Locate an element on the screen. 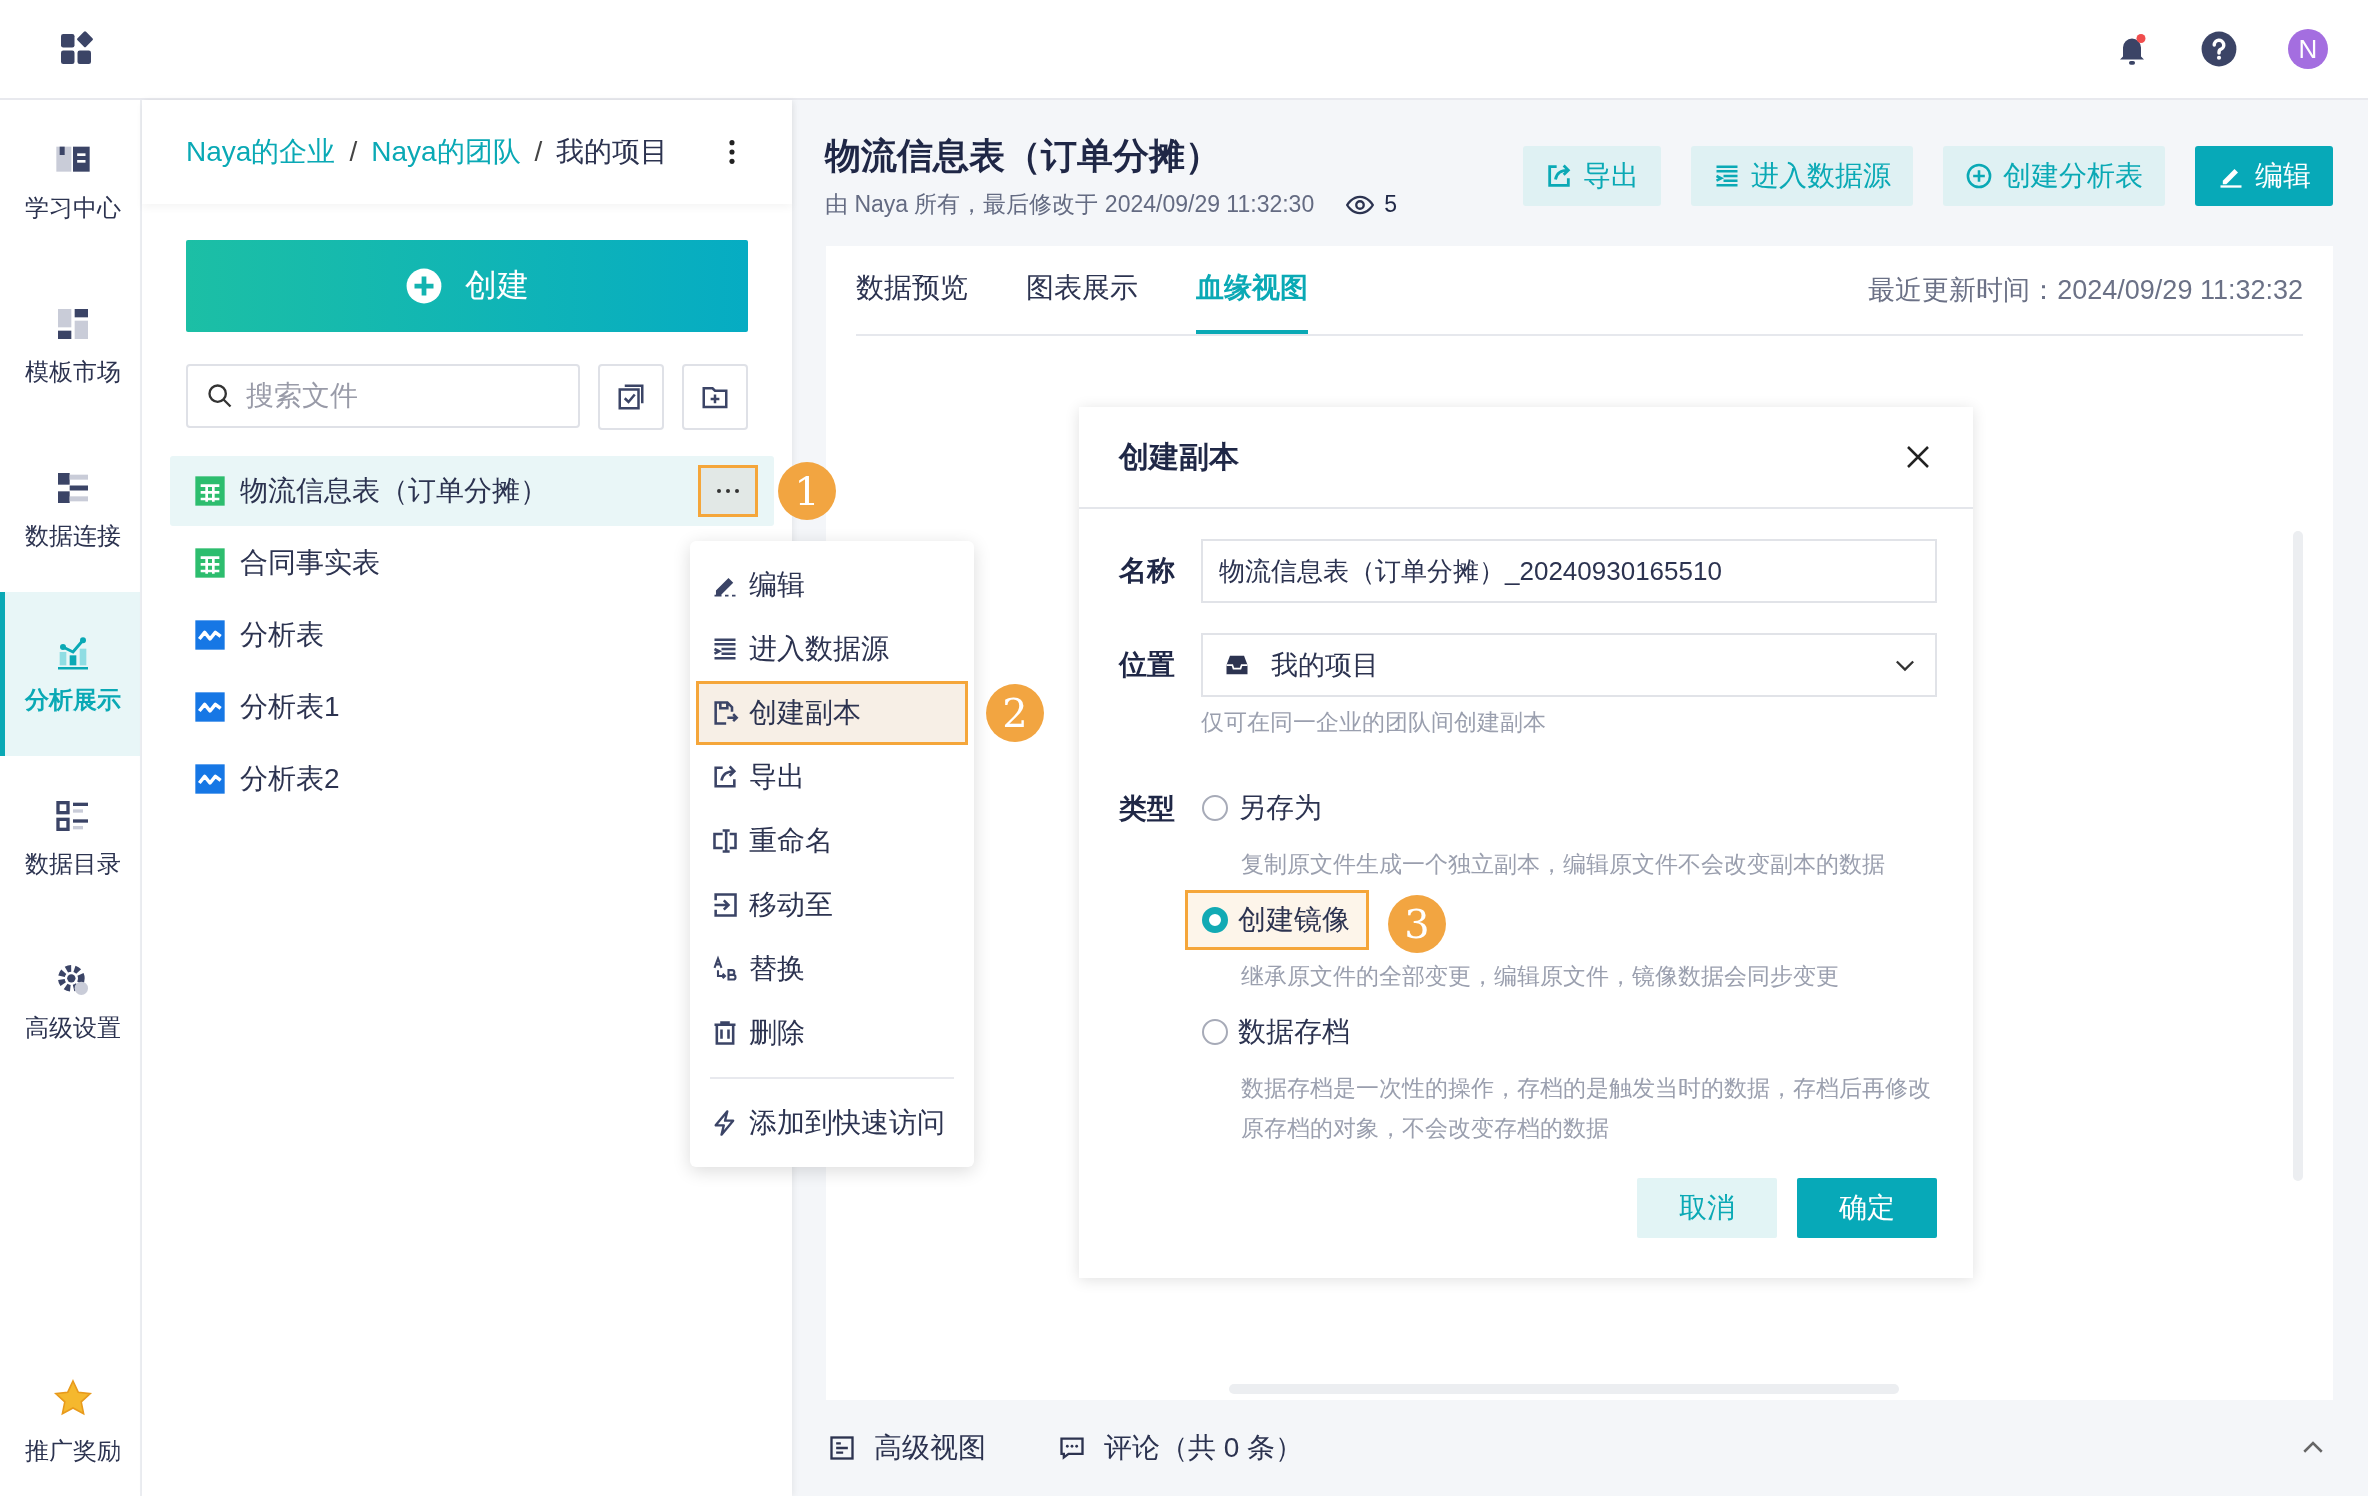  nav-item: 高级设置 is located at coordinates (70, 1002).